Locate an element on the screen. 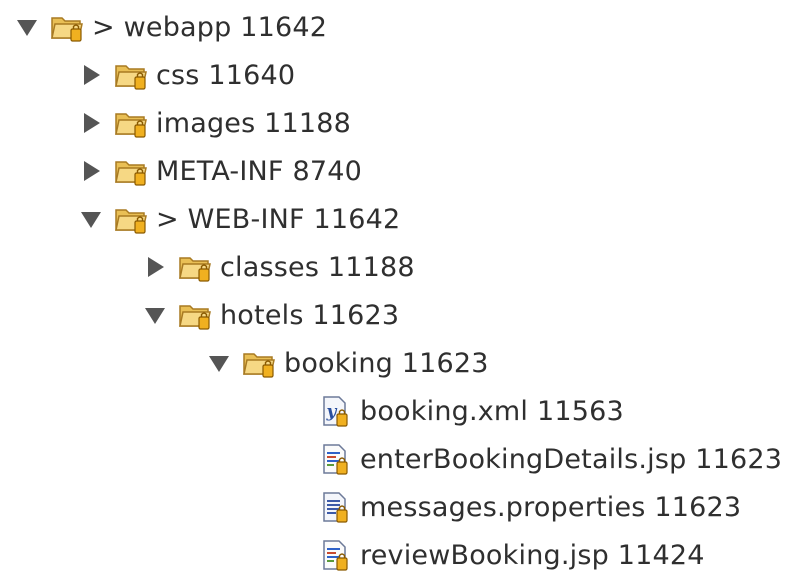 The width and height of the screenshot is (807, 581). node-name: META-INF is located at coordinates (220, 171).